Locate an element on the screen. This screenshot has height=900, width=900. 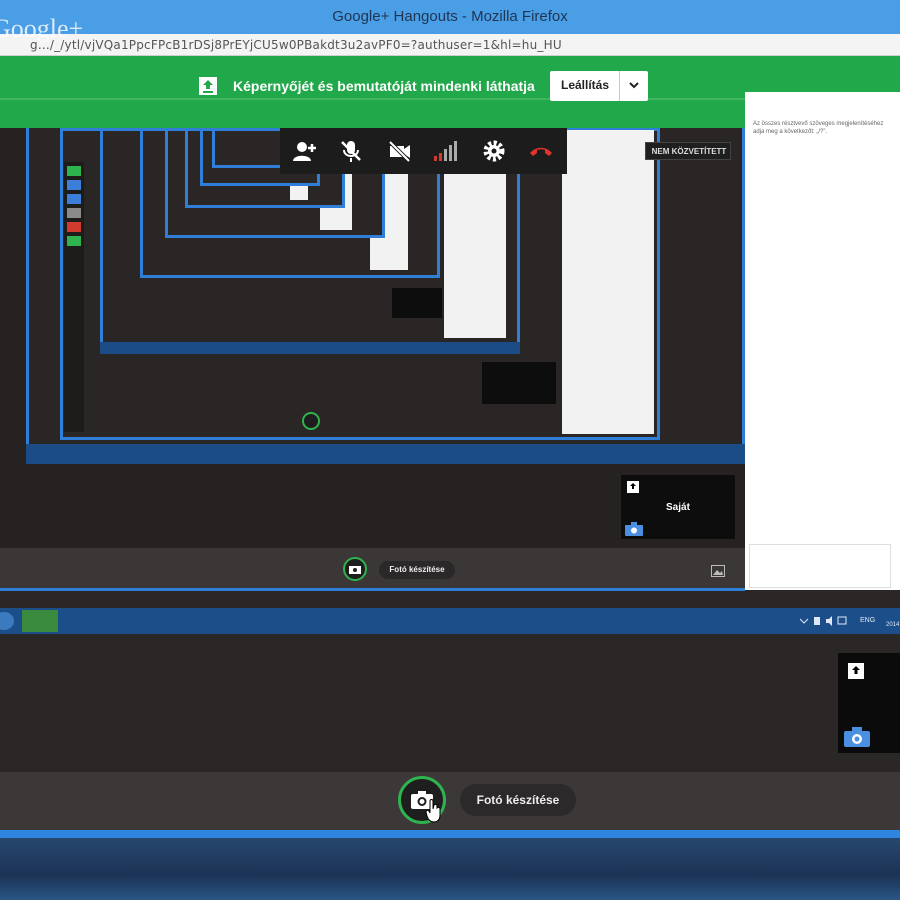
hangout-toolbar is located at coordinates (423, 151).